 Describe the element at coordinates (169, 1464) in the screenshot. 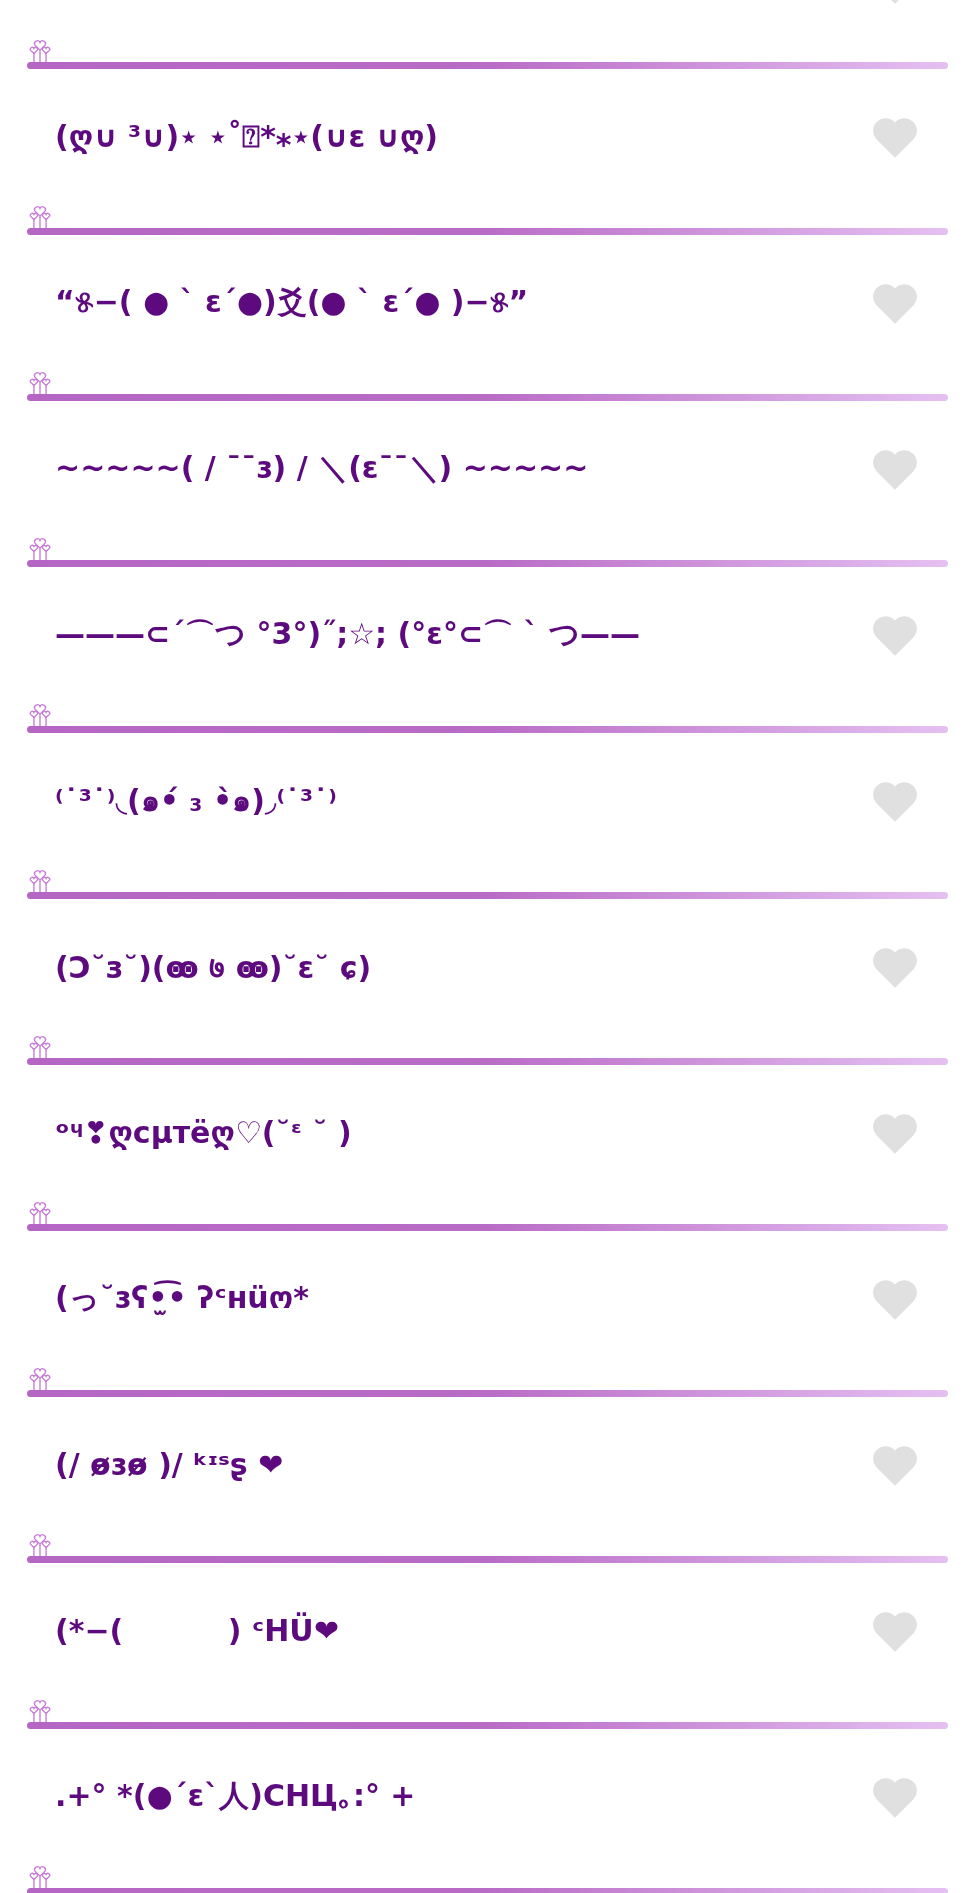

I see `kaomoji-text: (/ ɵ̷ɜɵ̷ )/ ᵏᶦˢʂ ❤` at that location.